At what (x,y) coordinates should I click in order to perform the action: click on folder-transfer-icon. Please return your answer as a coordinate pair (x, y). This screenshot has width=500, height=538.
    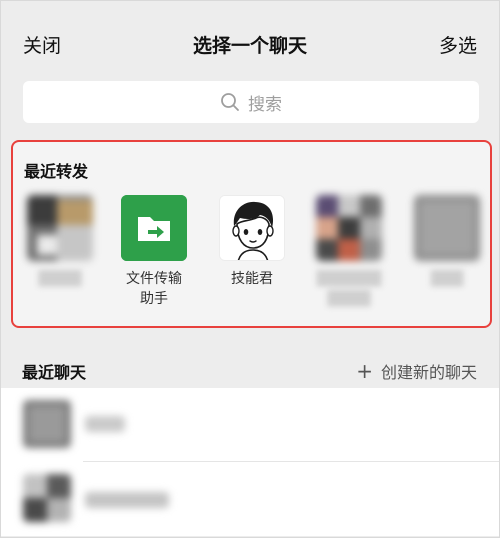
    Looking at the image, I should click on (154, 228).